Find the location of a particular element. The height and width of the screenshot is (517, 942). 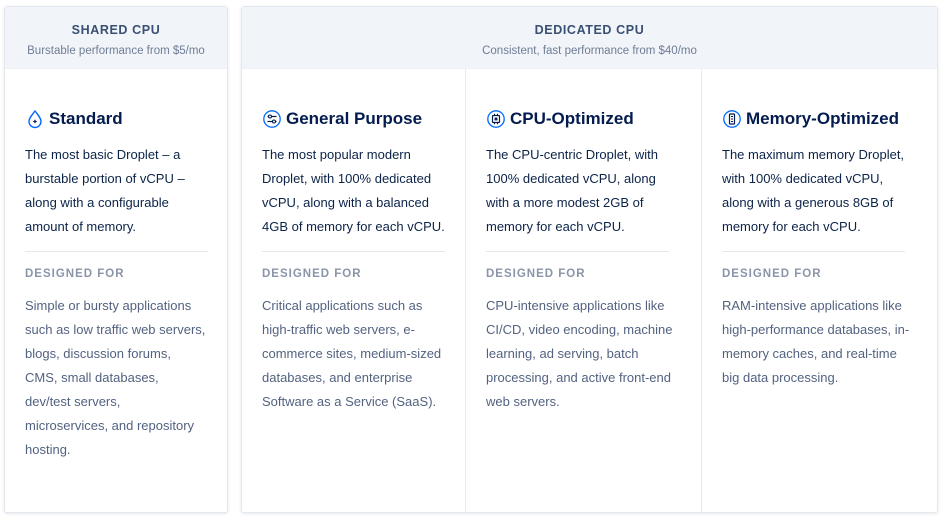

cpu-chip-icon is located at coordinates (496, 119).